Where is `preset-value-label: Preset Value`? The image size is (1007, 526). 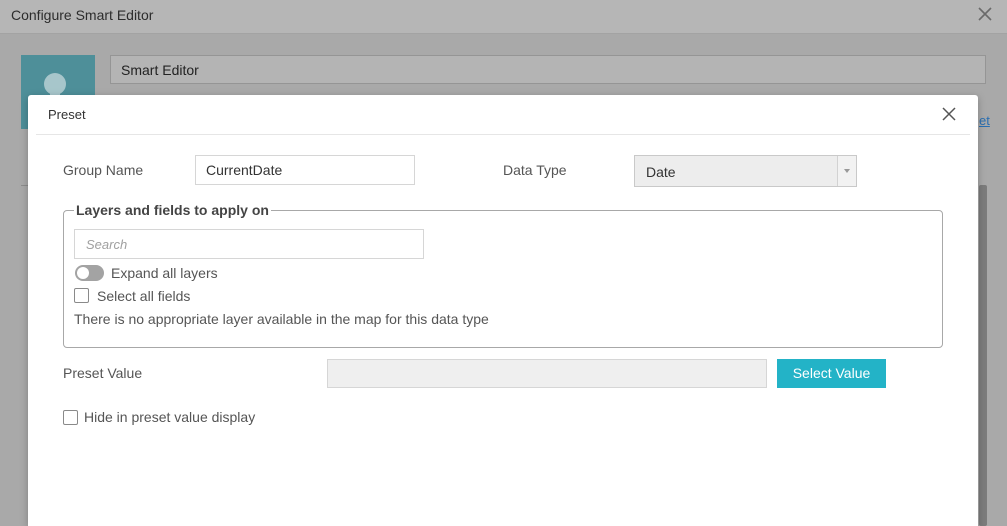
preset-value-label: Preset Value is located at coordinates (103, 373).